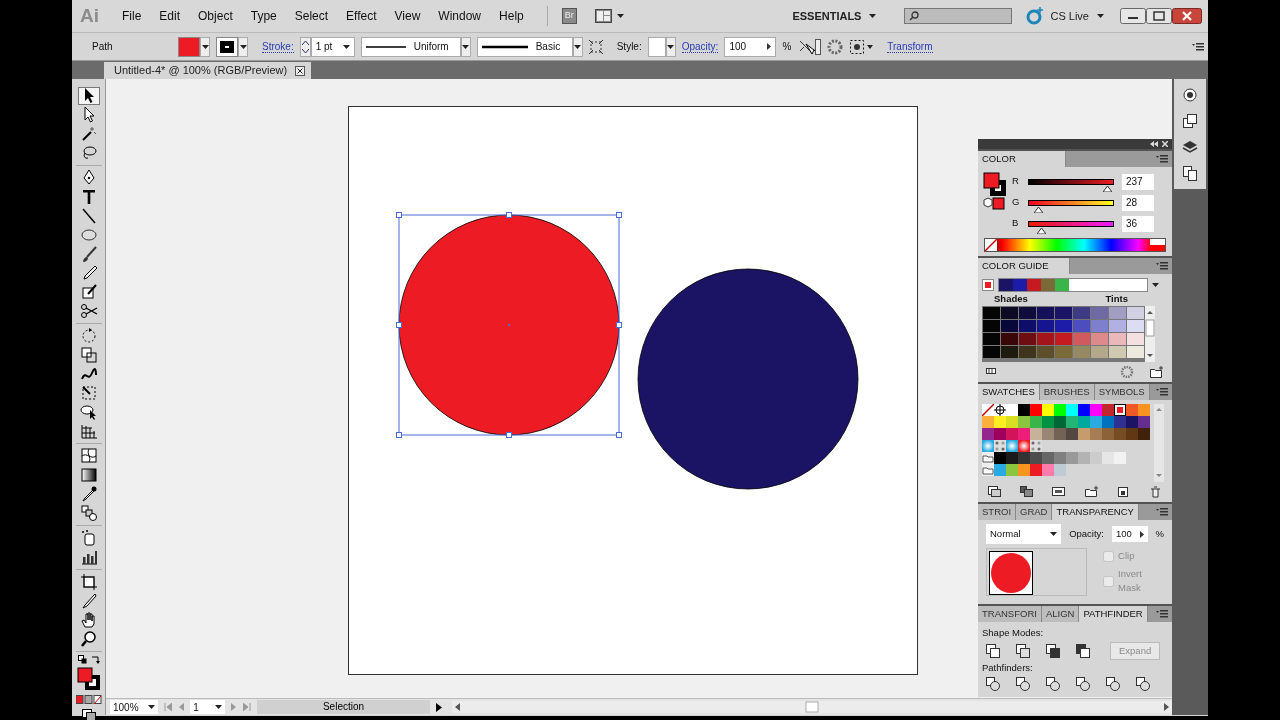 The height and width of the screenshot is (720, 1280). What do you see at coordinates (1016, 181) in the screenshot?
I see `channel-label: R` at bounding box center [1016, 181].